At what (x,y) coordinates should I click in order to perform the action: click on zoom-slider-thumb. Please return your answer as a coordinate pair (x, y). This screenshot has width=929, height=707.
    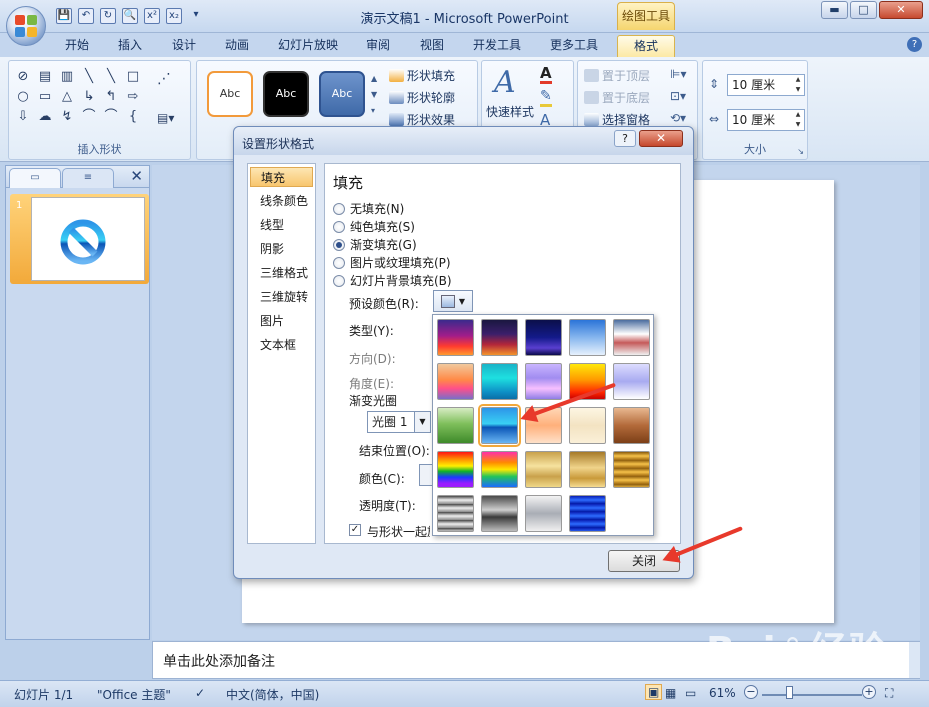
    Looking at the image, I should click on (789, 692).